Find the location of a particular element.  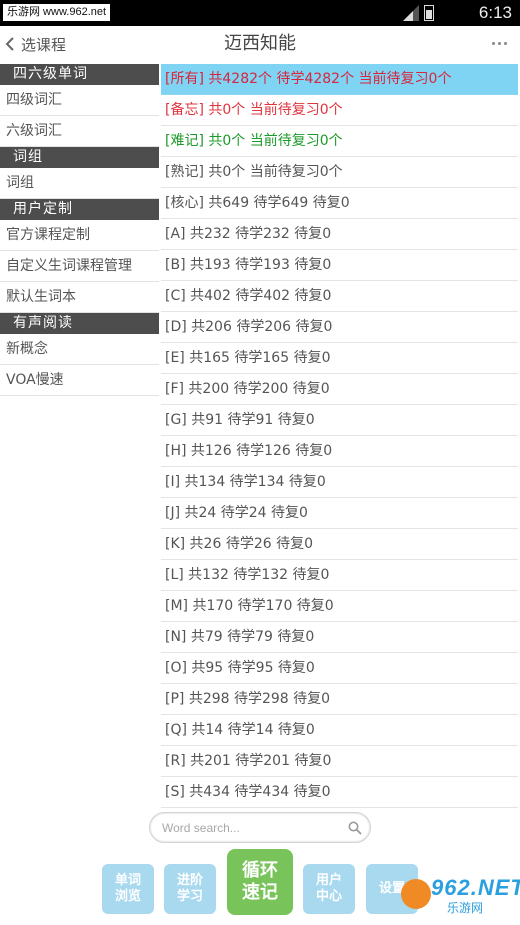

sidebar-item-custom-words: 自定义生词课程管理 is located at coordinates (79, 266).